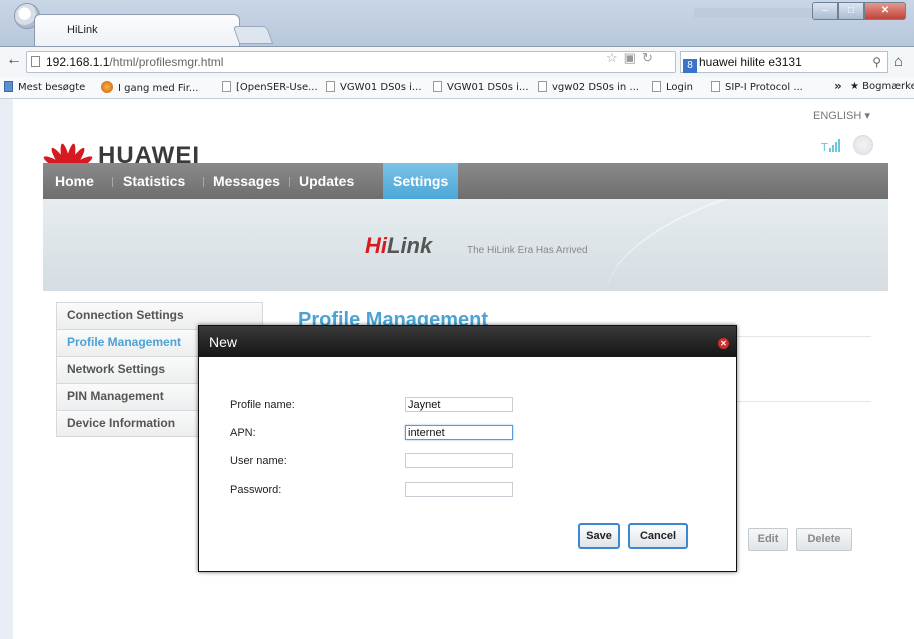 The image size is (914, 639). I want to click on bookmarks-menu: ★ Bogmærker, so click(882, 86).